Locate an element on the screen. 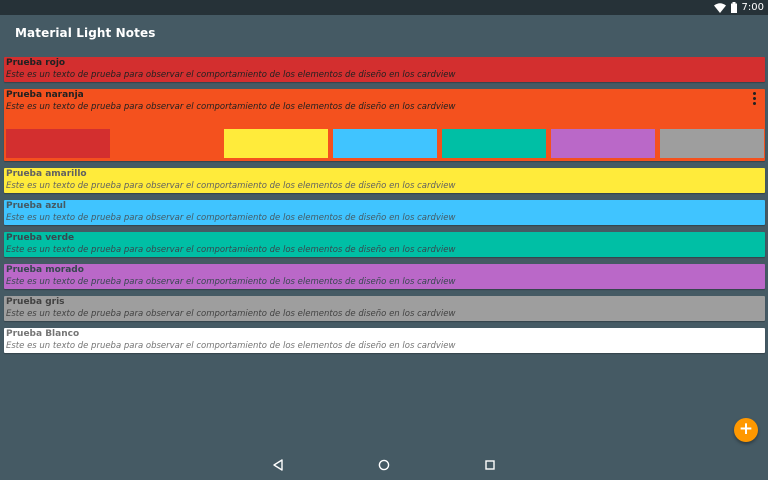  add-icon: + is located at coordinates (746, 429).